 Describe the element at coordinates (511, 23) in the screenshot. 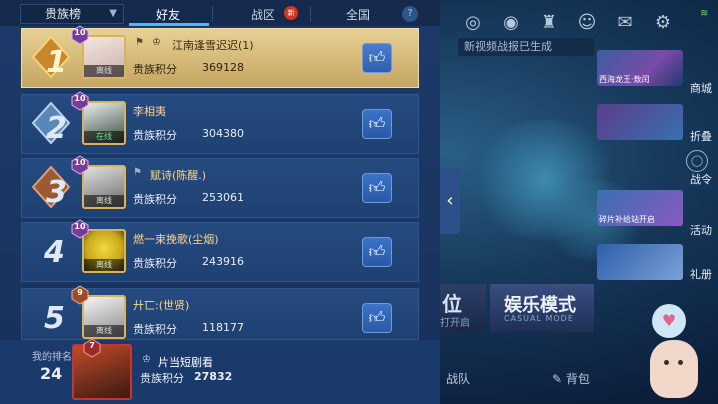

I see `eye-icon: ◉` at that location.